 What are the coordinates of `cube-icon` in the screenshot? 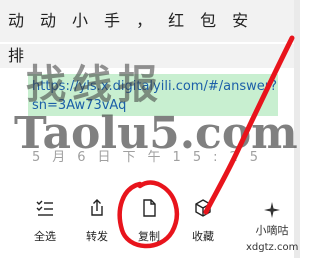 It's located at (203, 208).